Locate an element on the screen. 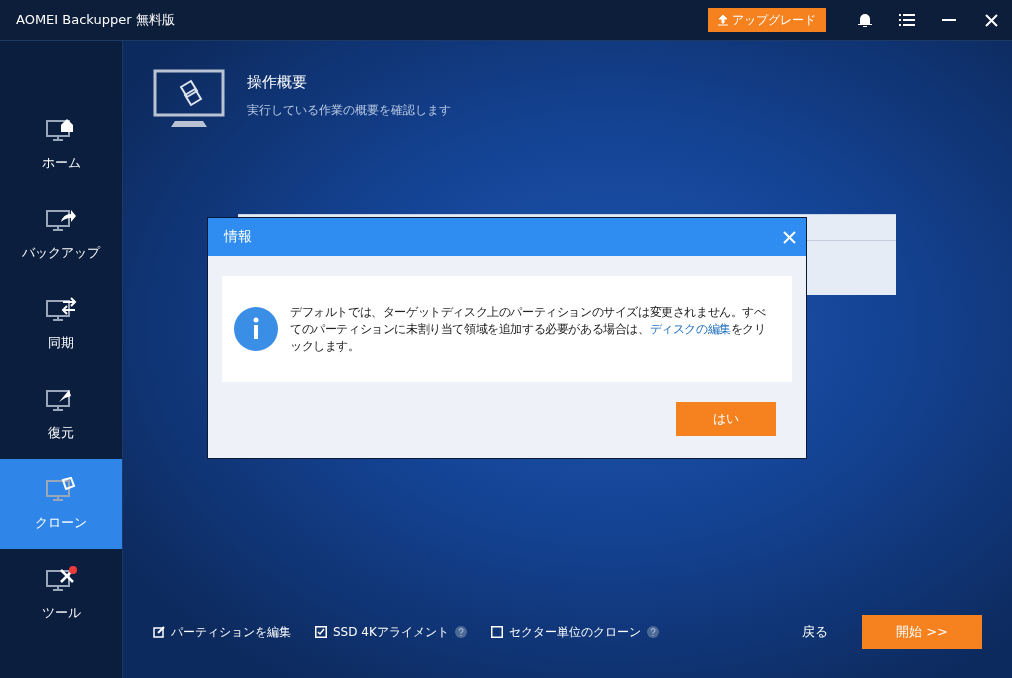 Image resolution: width=1012 pixels, height=678 pixels. edit-checkbox-icon is located at coordinates (159, 632).